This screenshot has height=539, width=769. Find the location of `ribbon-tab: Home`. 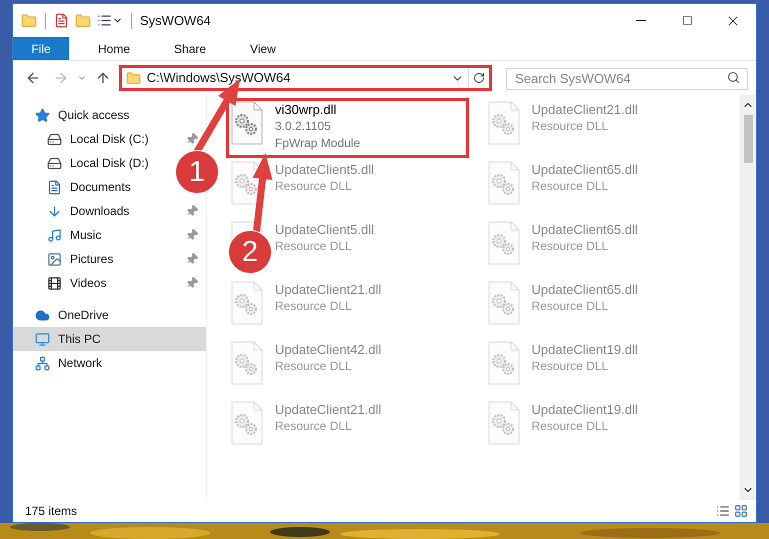

ribbon-tab: Home is located at coordinates (114, 48).